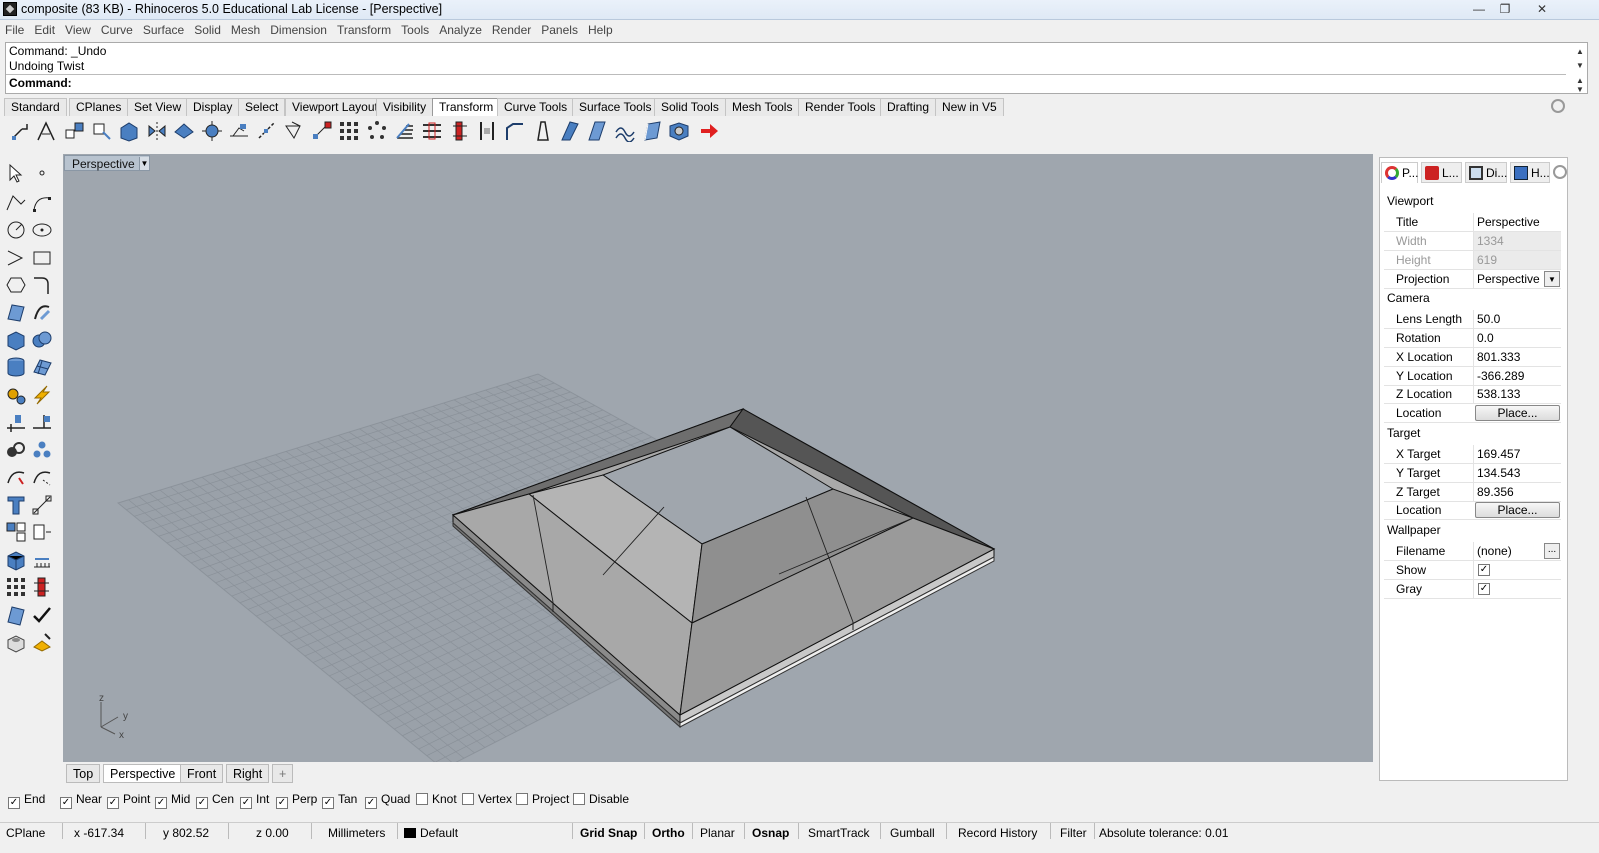  Describe the element at coordinates (75, 131) in the screenshot. I see `rotate-icon` at that location.